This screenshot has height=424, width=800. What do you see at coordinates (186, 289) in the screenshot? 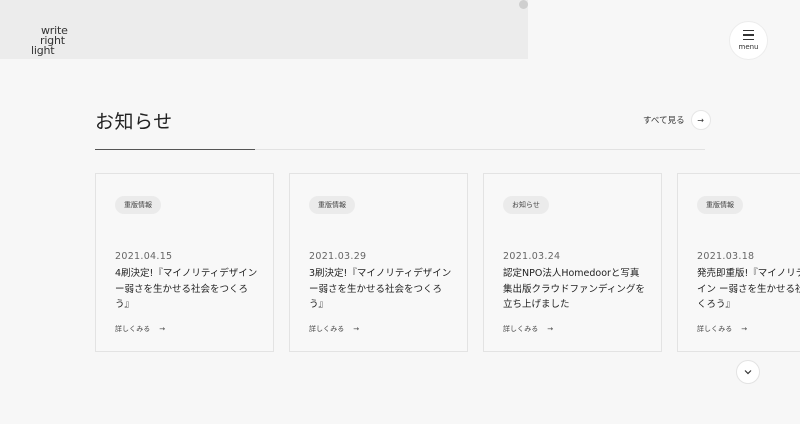
I see `news-title: 4刷決定!『マイノリティデザイン ー弱さを生かせる社会をつくろう』` at bounding box center [186, 289].